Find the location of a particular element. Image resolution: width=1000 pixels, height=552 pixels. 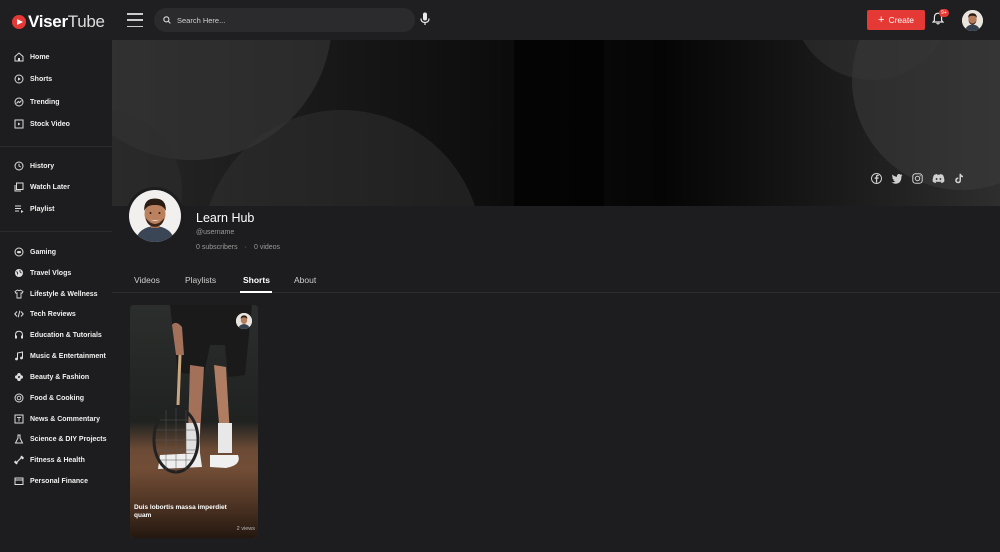

channel-avatar is located at coordinates (155, 216).